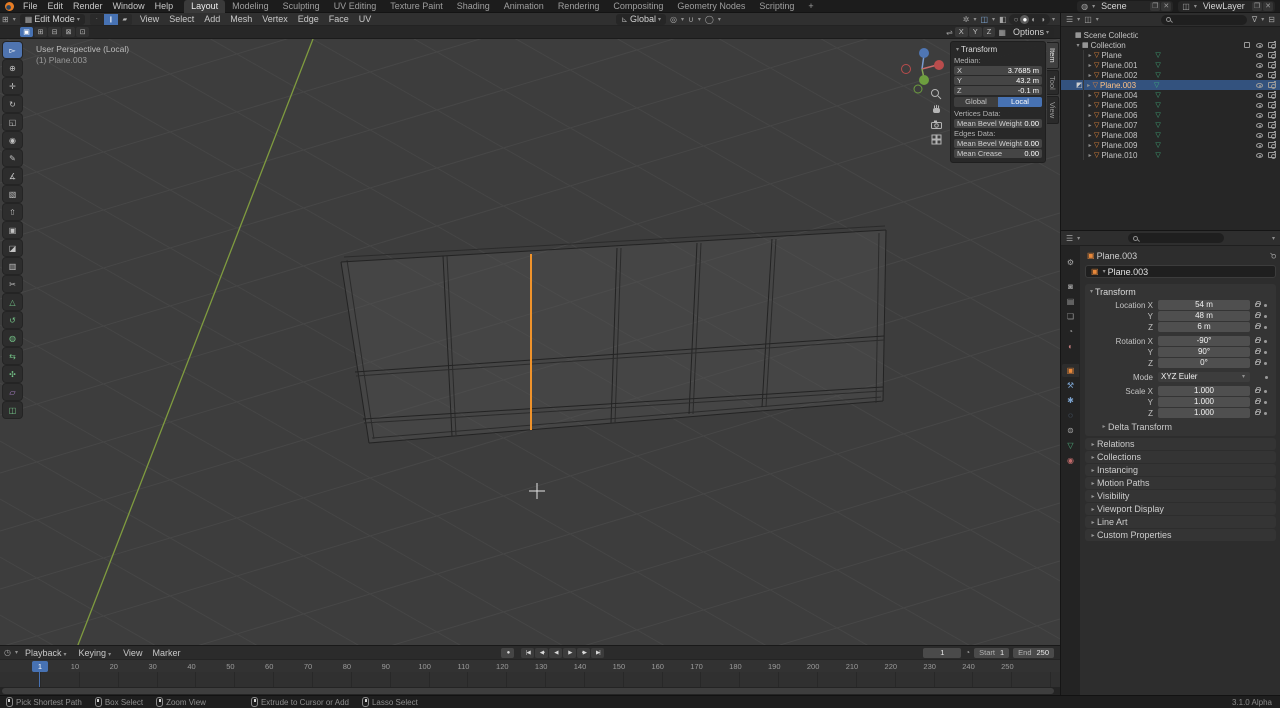 The image size is (1280, 708). Describe the element at coordinates (1155, 6) in the screenshot. I see `new-scene-button: ❐` at that location.